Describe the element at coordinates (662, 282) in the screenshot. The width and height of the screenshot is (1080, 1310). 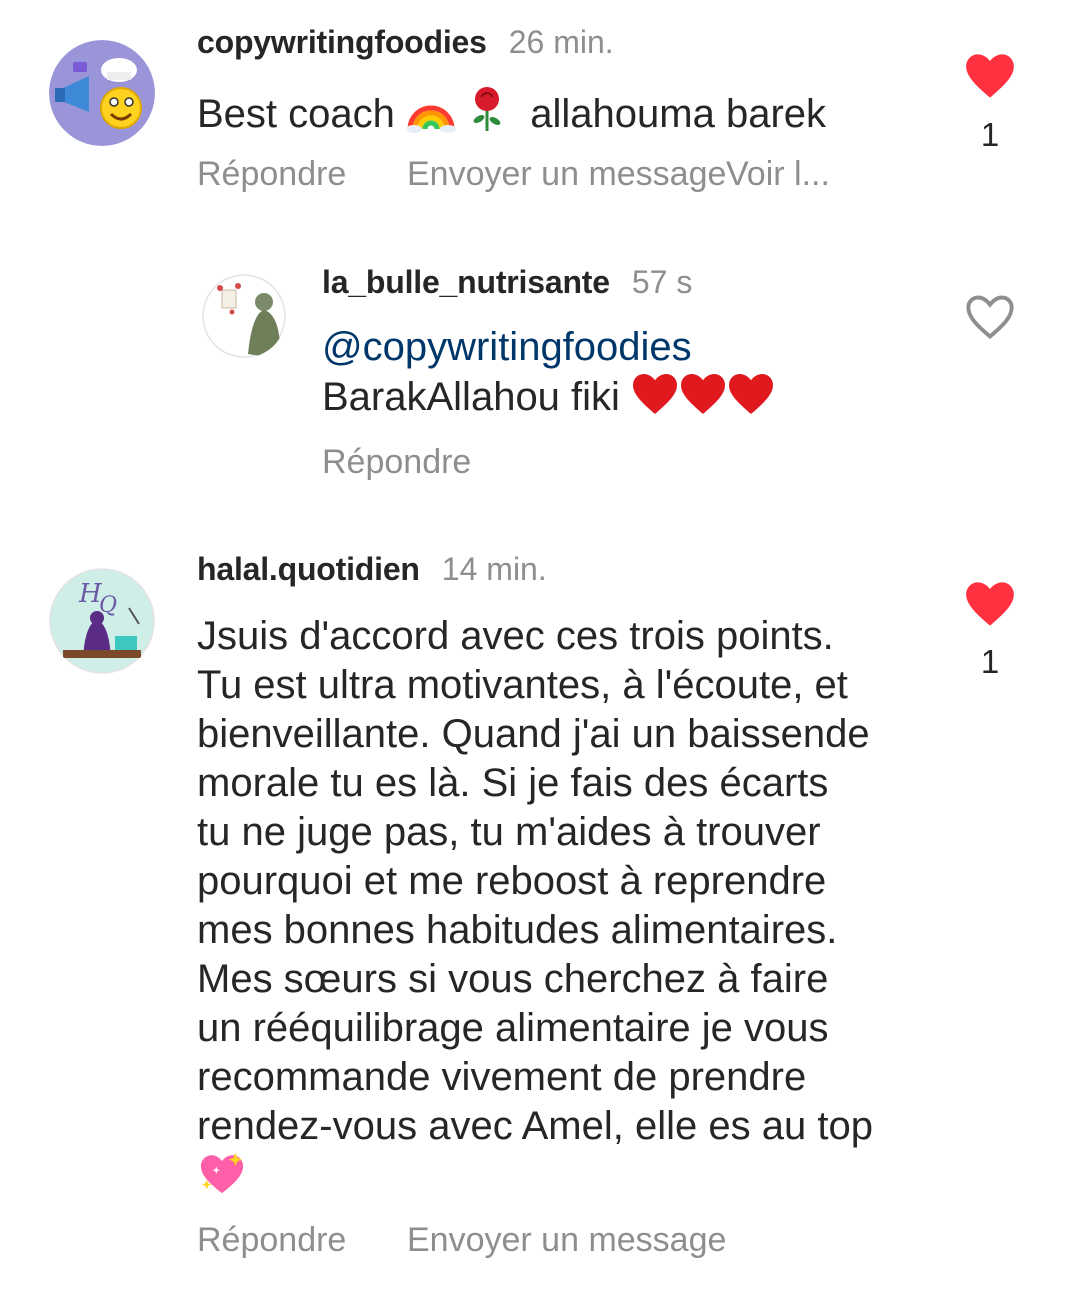
I see `timestamp: 57 s` at that location.